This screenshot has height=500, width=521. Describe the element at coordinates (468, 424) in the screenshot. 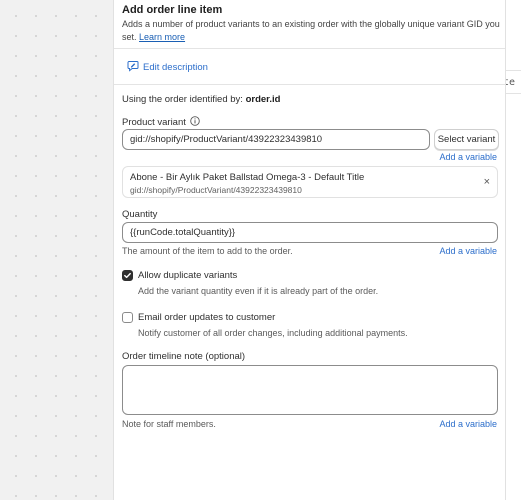

I see `timeline-note-add-variable-link: Add a variable` at that location.